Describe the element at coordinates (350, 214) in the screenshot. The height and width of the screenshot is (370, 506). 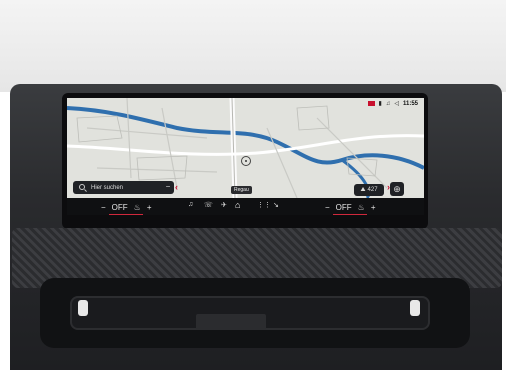
I see `climate-right-indicator` at that location.